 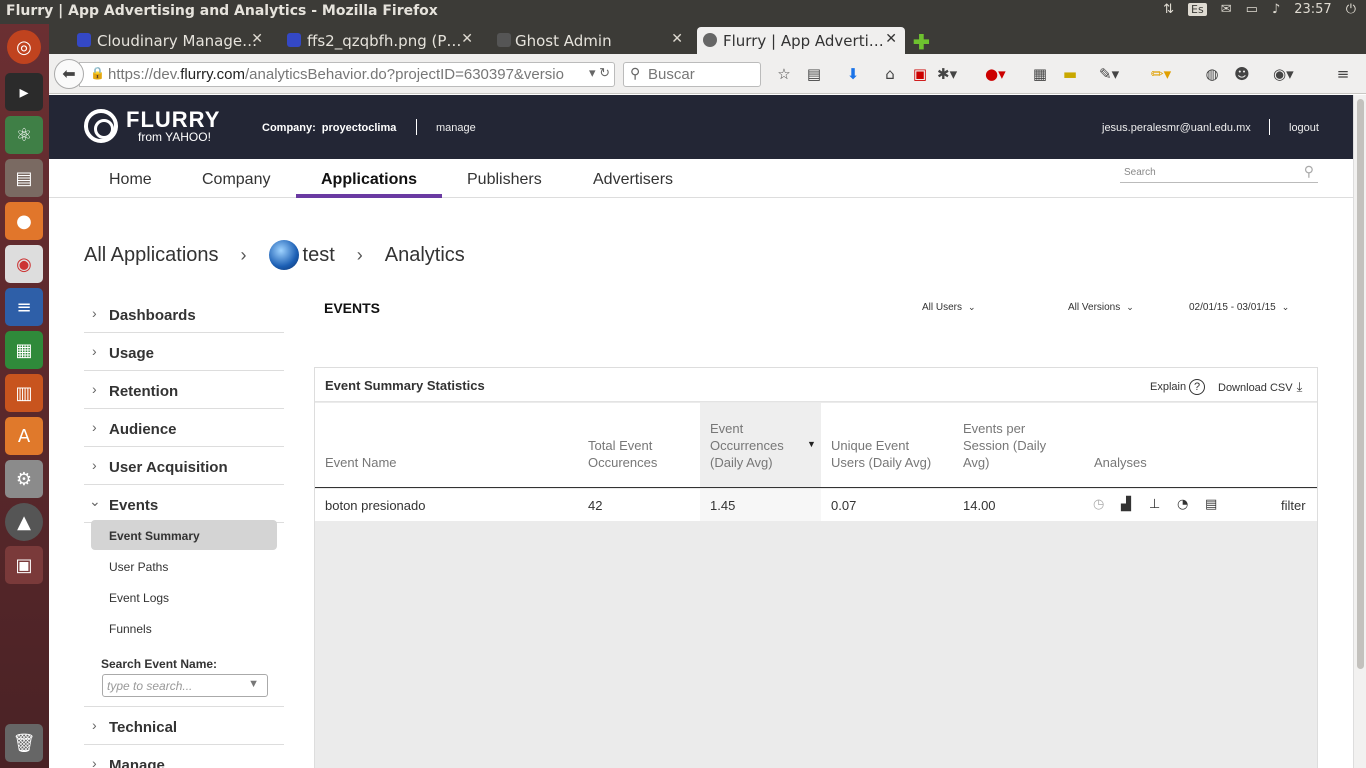 What do you see at coordinates (171, 40) in the screenshot?
I see `tab-cloudinary: Cloudinary Manage… ✕` at bounding box center [171, 40].